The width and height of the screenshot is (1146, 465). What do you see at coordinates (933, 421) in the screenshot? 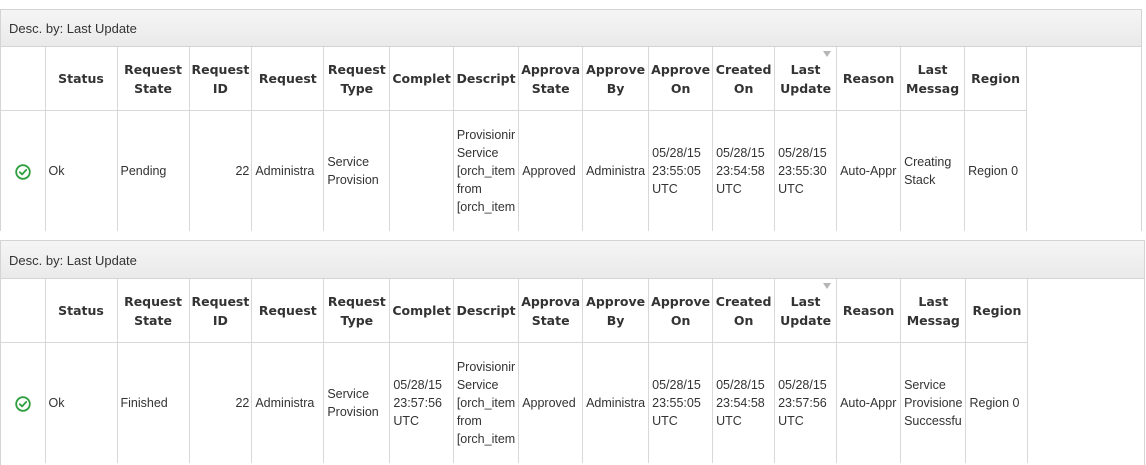
I see `cell-line: Successfu` at bounding box center [933, 421].